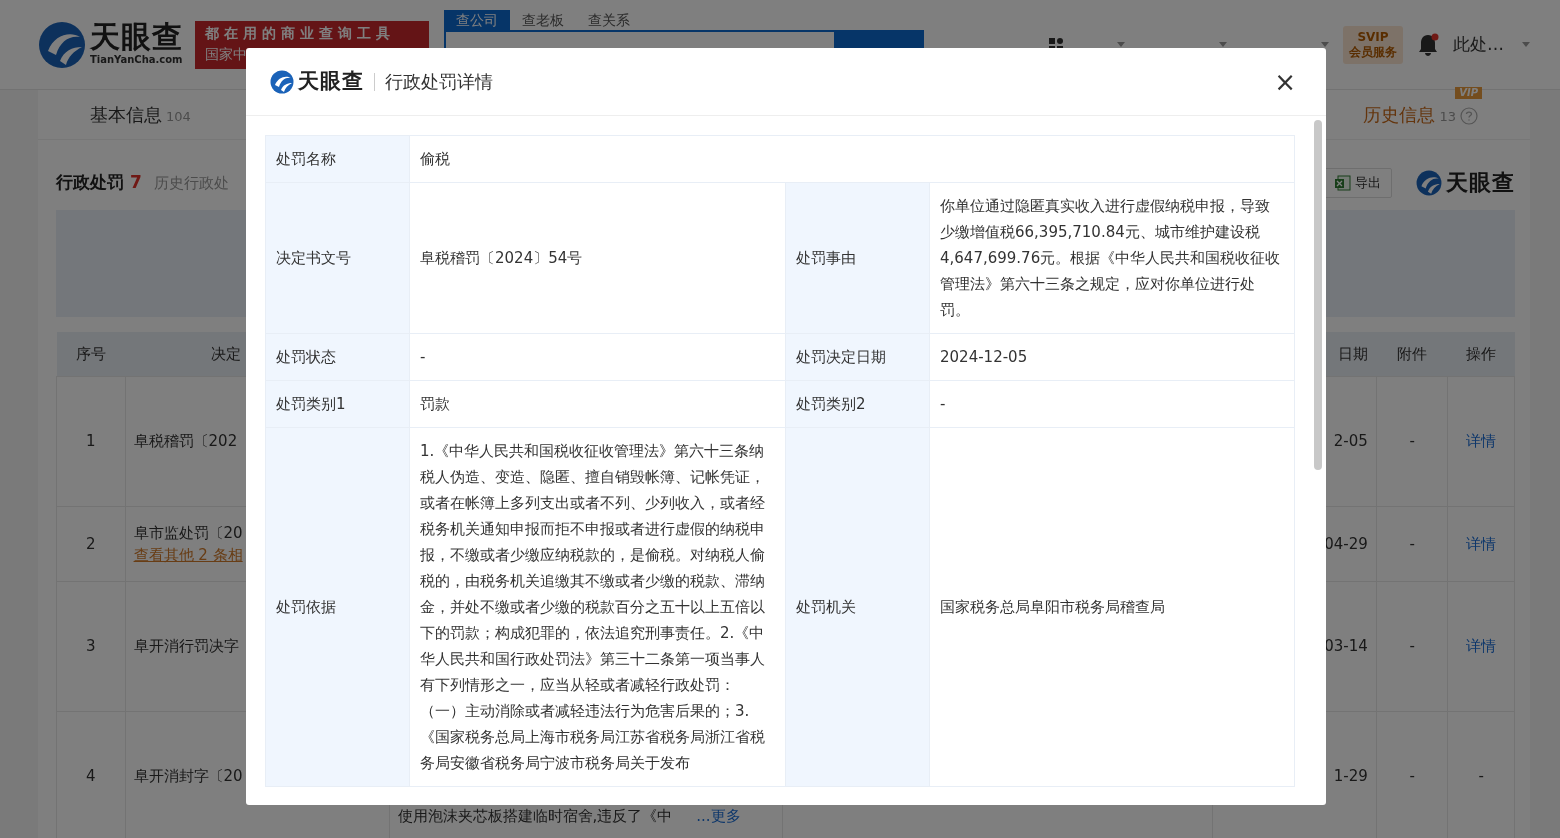 This screenshot has height=838, width=1560. What do you see at coordinates (186, 442) in the screenshot?
I see `table-cell-text: 阜税稽罚〔202` at bounding box center [186, 442].